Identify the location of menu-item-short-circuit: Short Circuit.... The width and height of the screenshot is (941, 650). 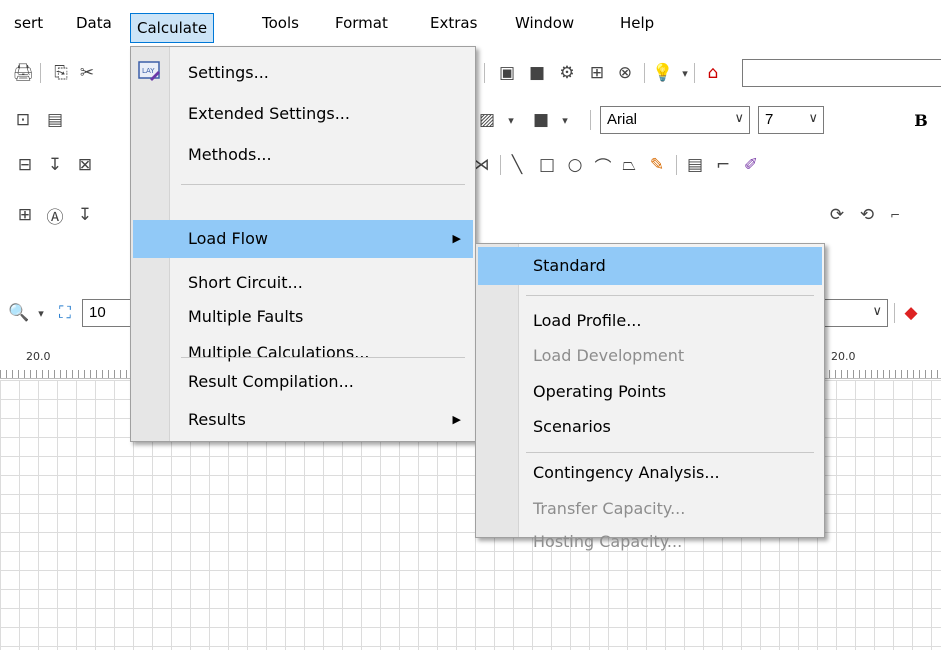
(303, 283).